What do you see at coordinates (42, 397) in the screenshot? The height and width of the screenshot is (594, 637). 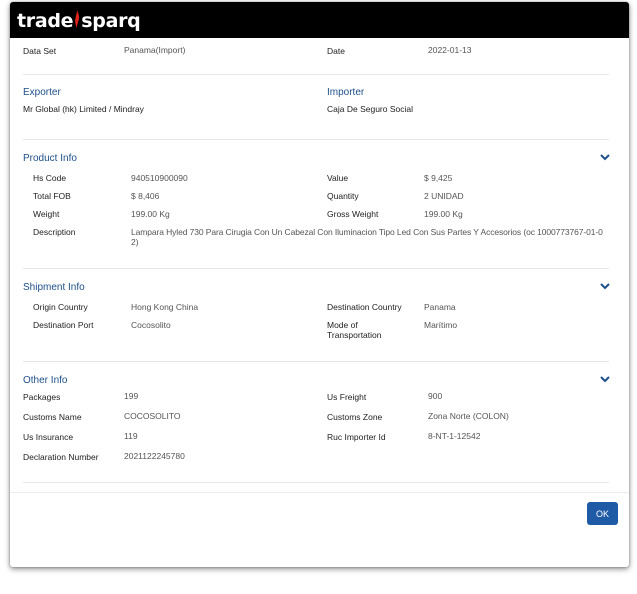 I see `packages-label: Packages` at bounding box center [42, 397].